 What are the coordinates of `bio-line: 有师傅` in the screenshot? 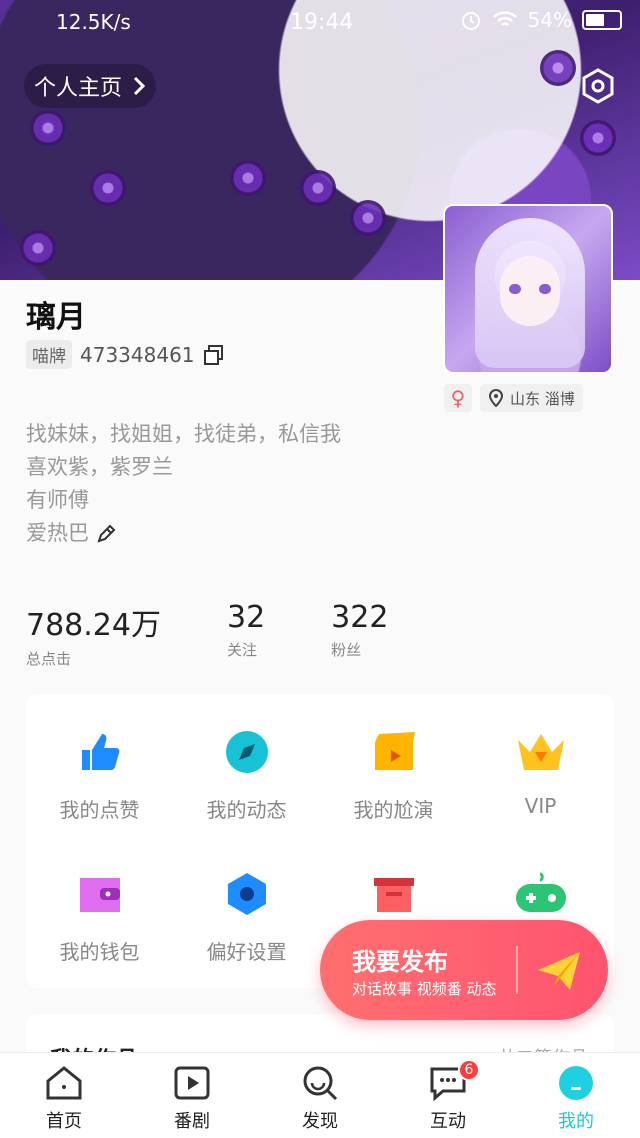 It's located at (57, 500).